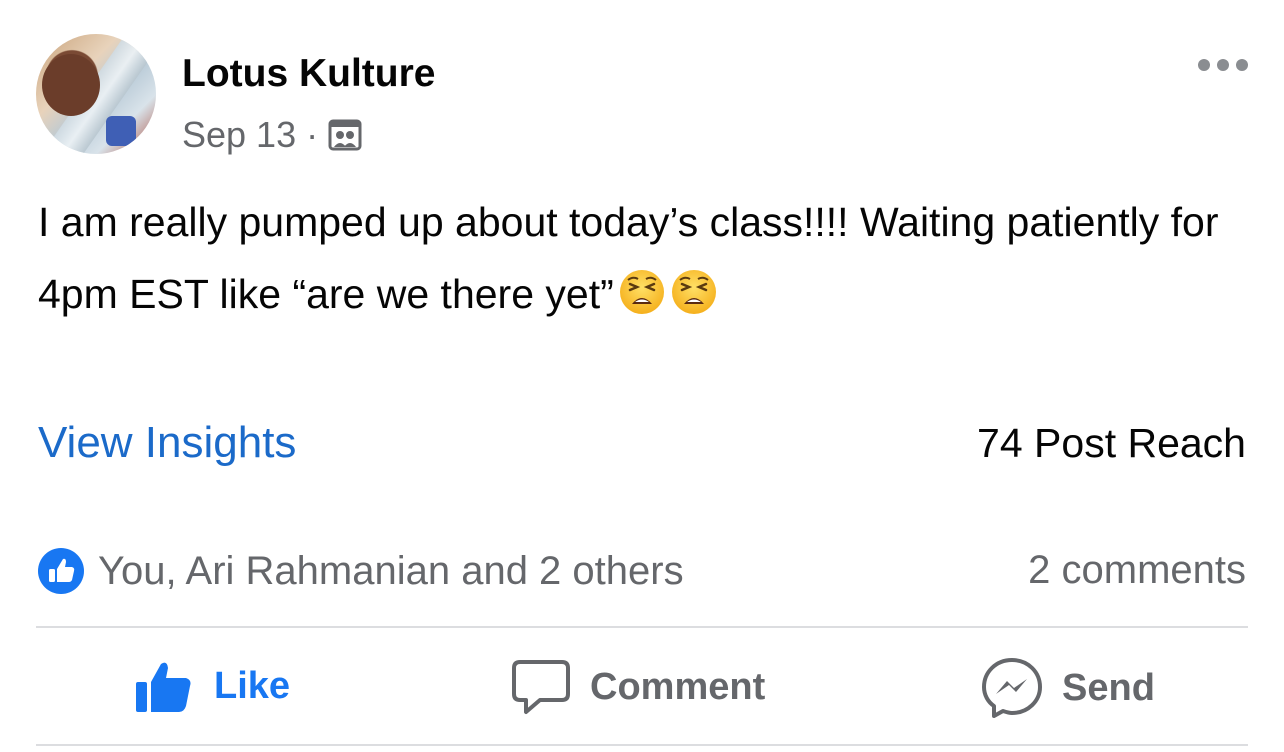 This screenshot has width=1284, height=752. Describe the element at coordinates (212, 686) in the screenshot. I see `like-button: Like` at that location.